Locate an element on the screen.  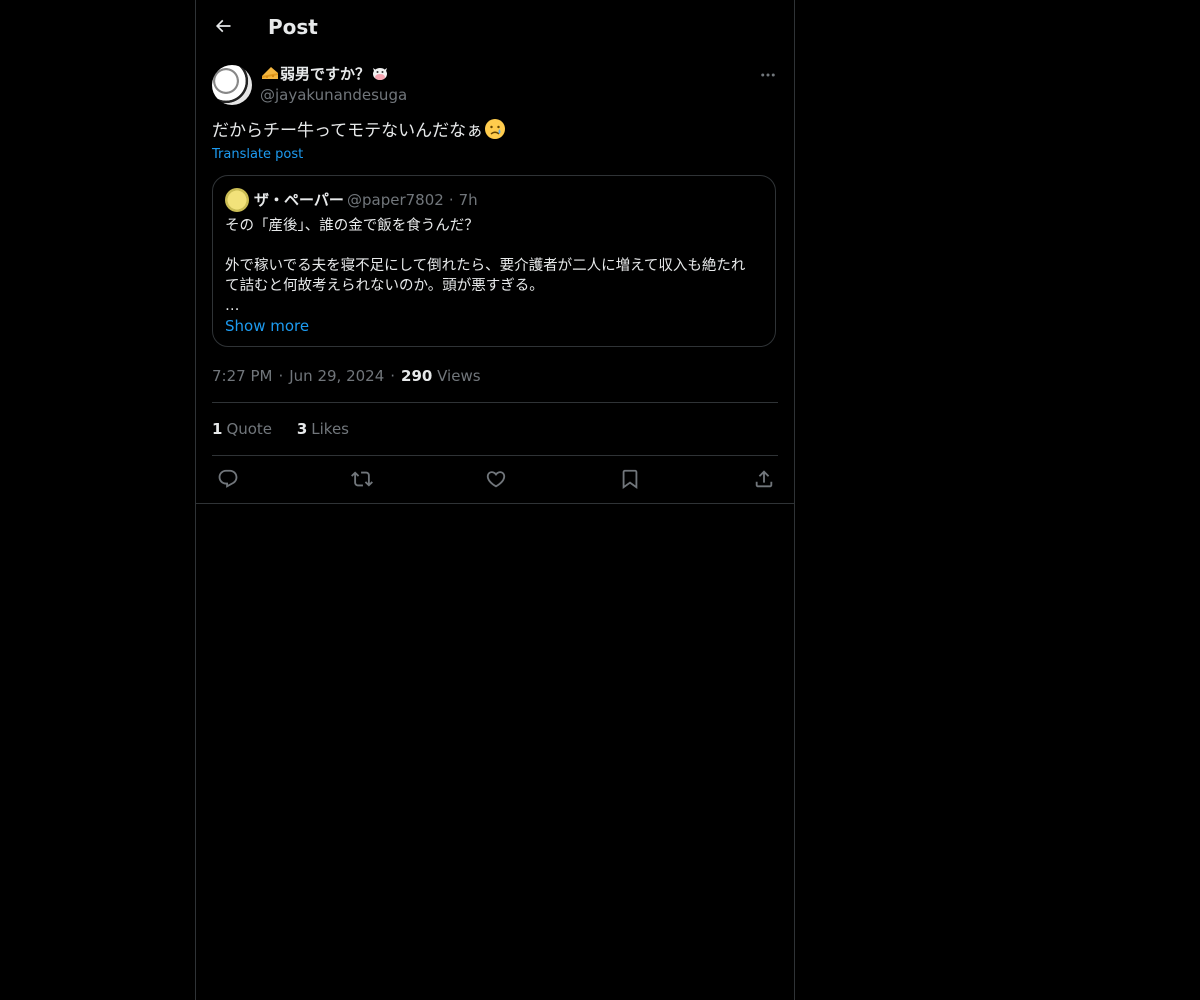
quoted-line-2: 外で稼いでる夫を寝不足にして倒れたら、要介護者が二人に増えて収入も絶たれ is located at coordinates (485, 266).